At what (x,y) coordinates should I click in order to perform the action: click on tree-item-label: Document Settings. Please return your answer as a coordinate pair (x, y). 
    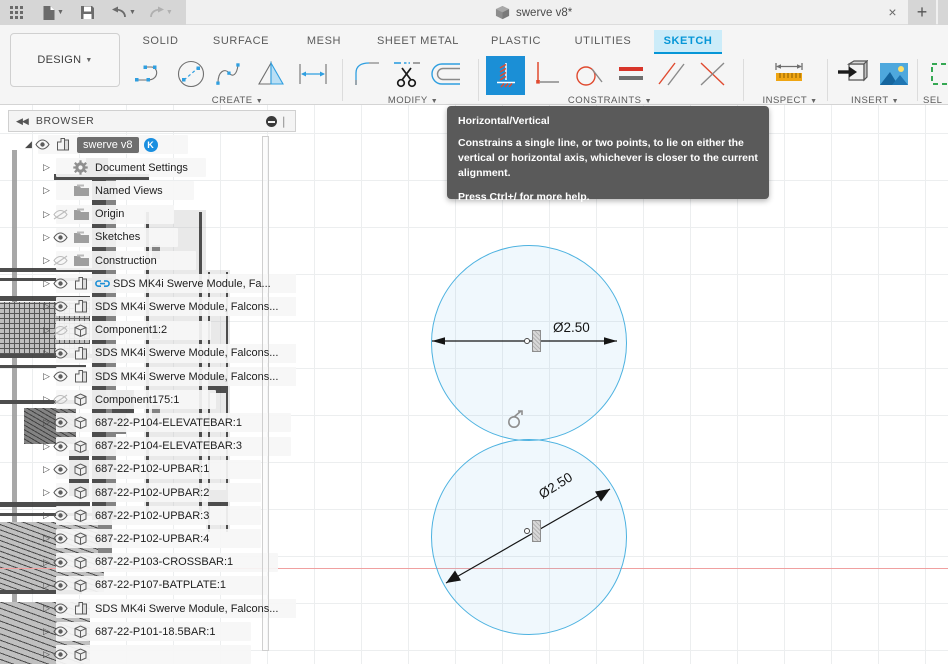
    Looking at the image, I should click on (144, 168).